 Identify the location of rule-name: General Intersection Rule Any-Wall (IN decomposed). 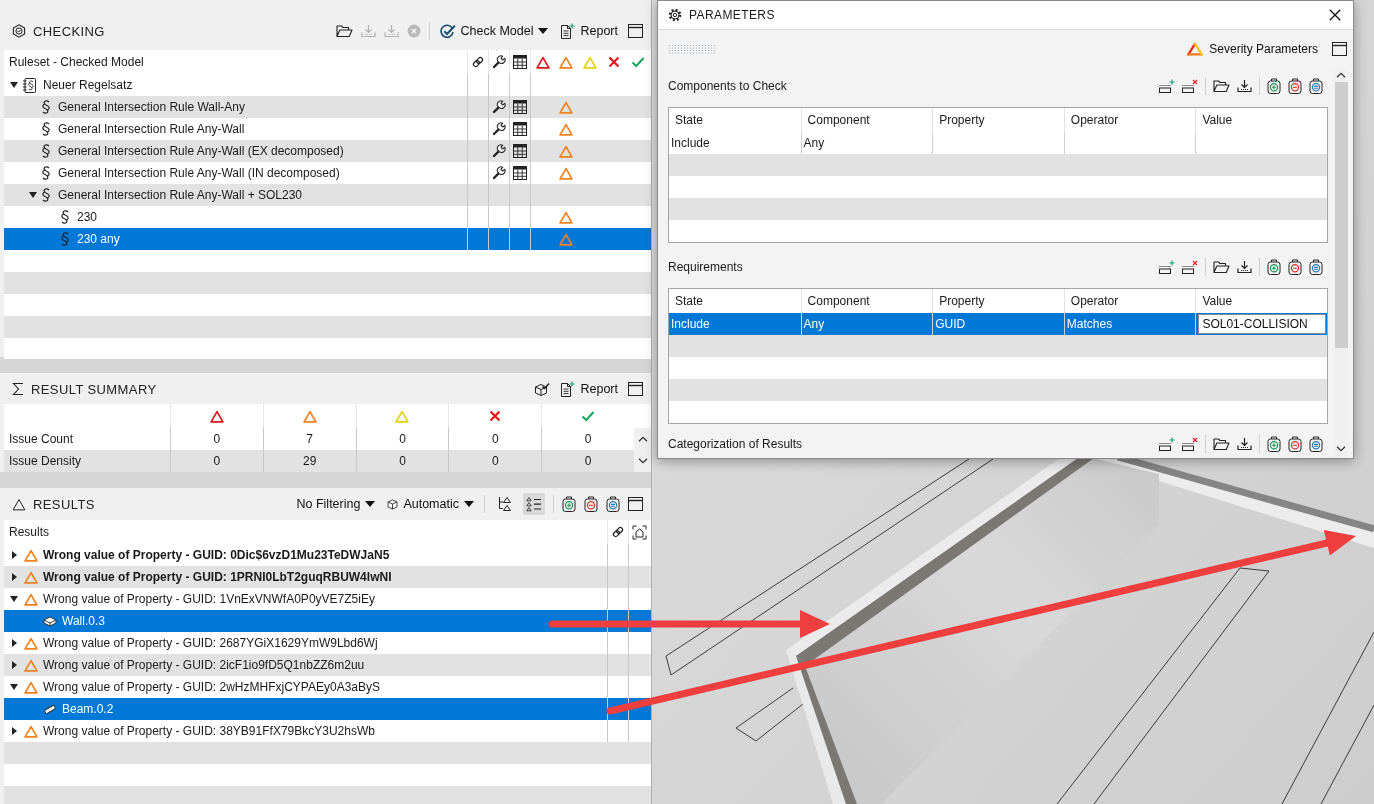
(199, 173).